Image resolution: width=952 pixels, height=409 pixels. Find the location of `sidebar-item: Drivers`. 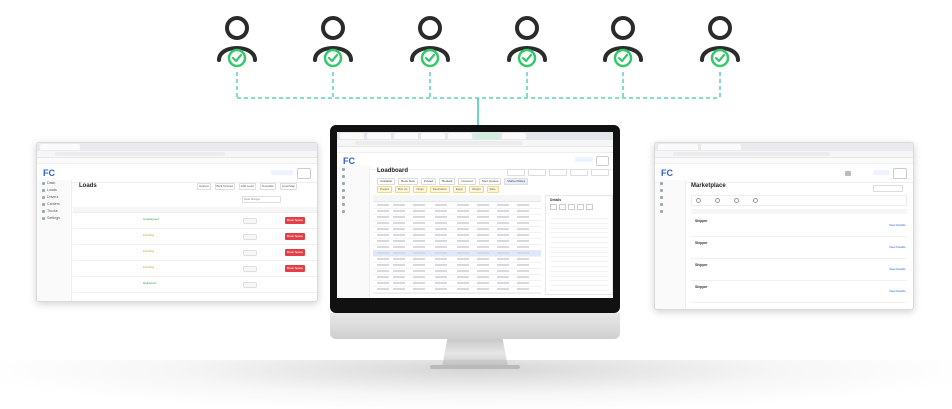

sidebar-item: Drivers is located at coordinates (54, 197).